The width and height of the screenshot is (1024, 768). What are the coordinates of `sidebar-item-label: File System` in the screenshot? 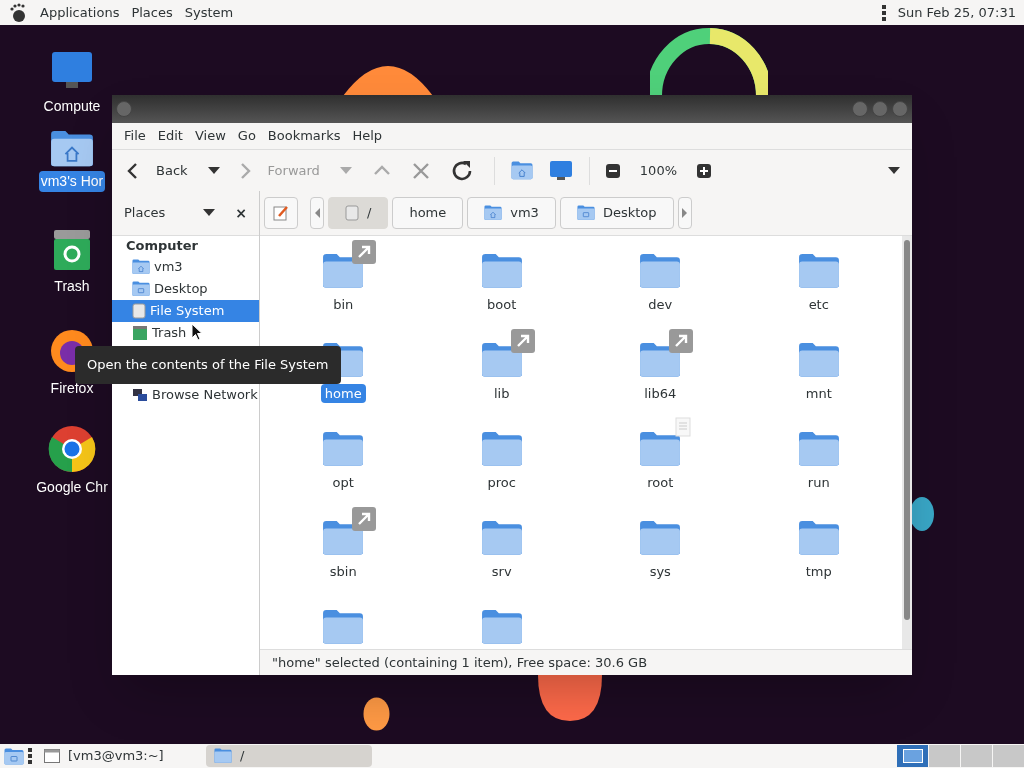 It's located at (187, 311).